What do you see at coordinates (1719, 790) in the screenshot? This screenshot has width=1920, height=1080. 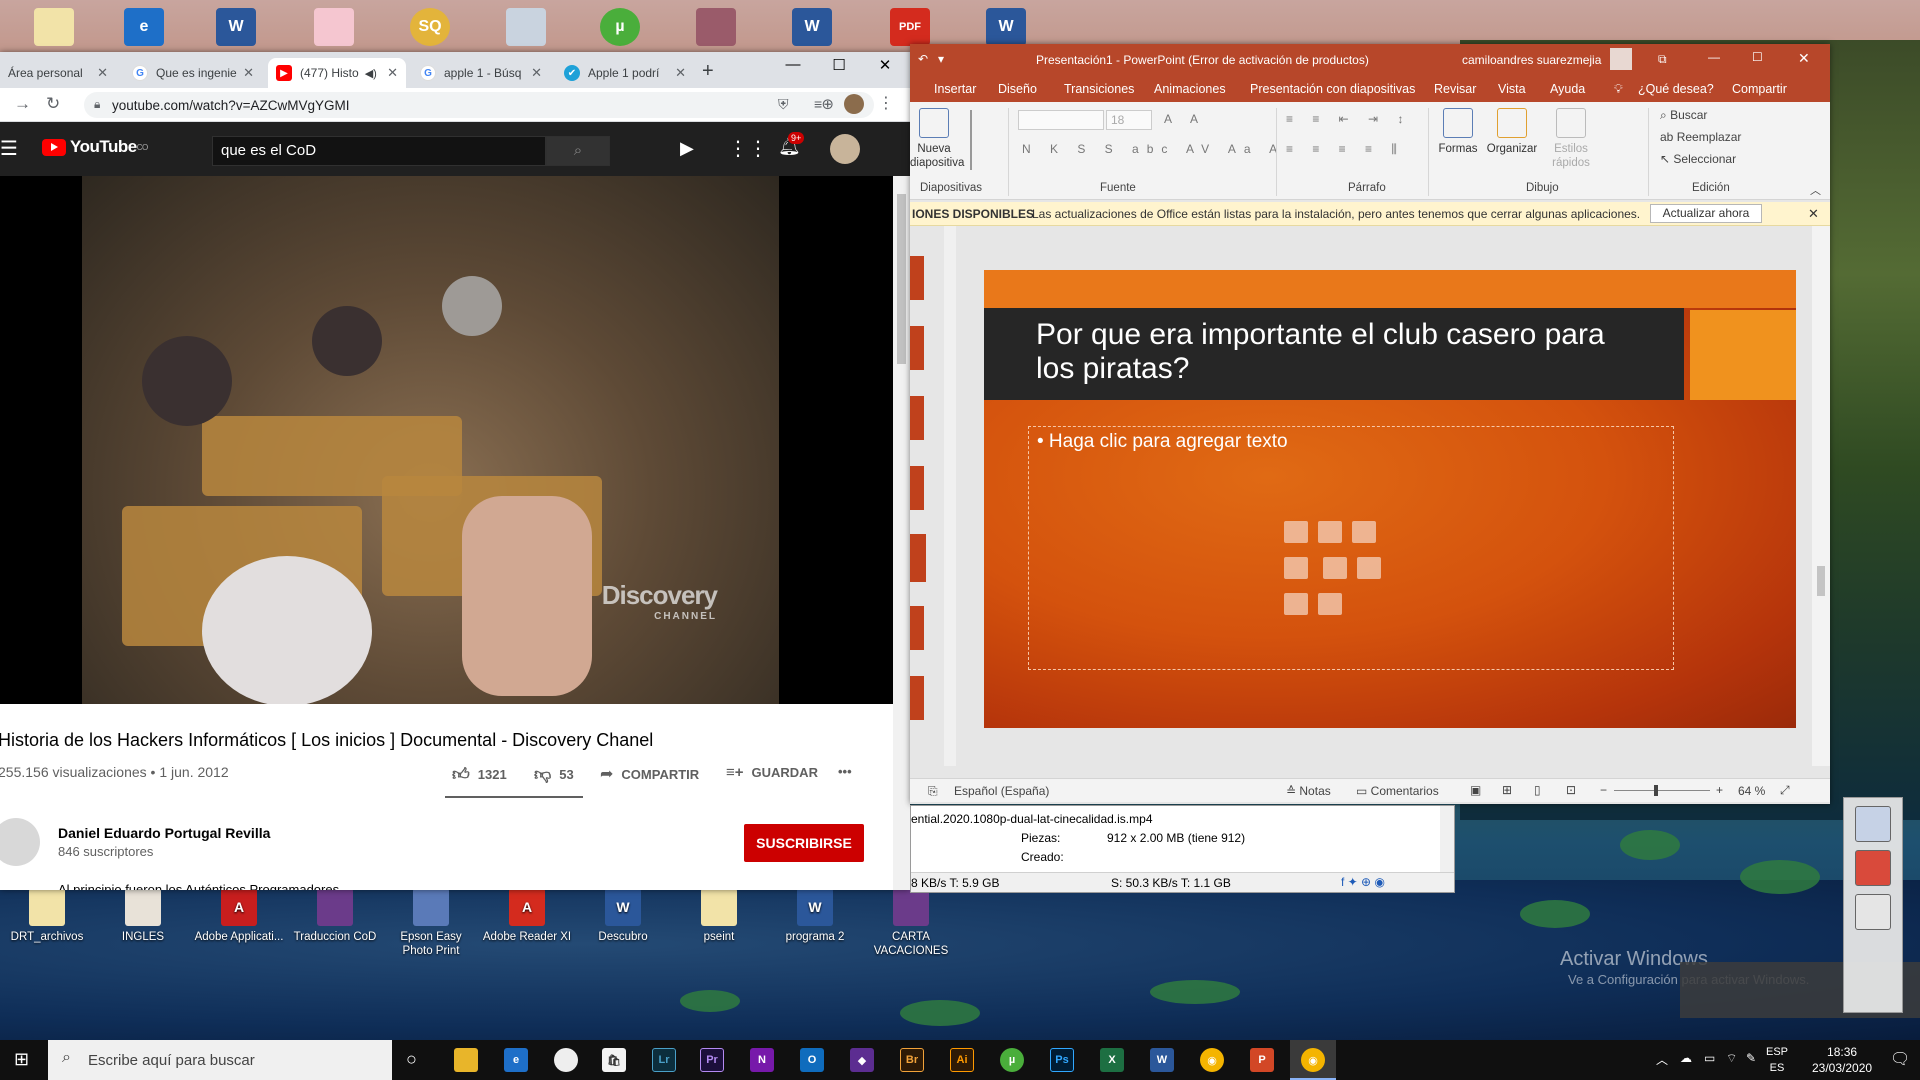 I see `zoom-in-icon: +` at bounding box center [1719, 790].